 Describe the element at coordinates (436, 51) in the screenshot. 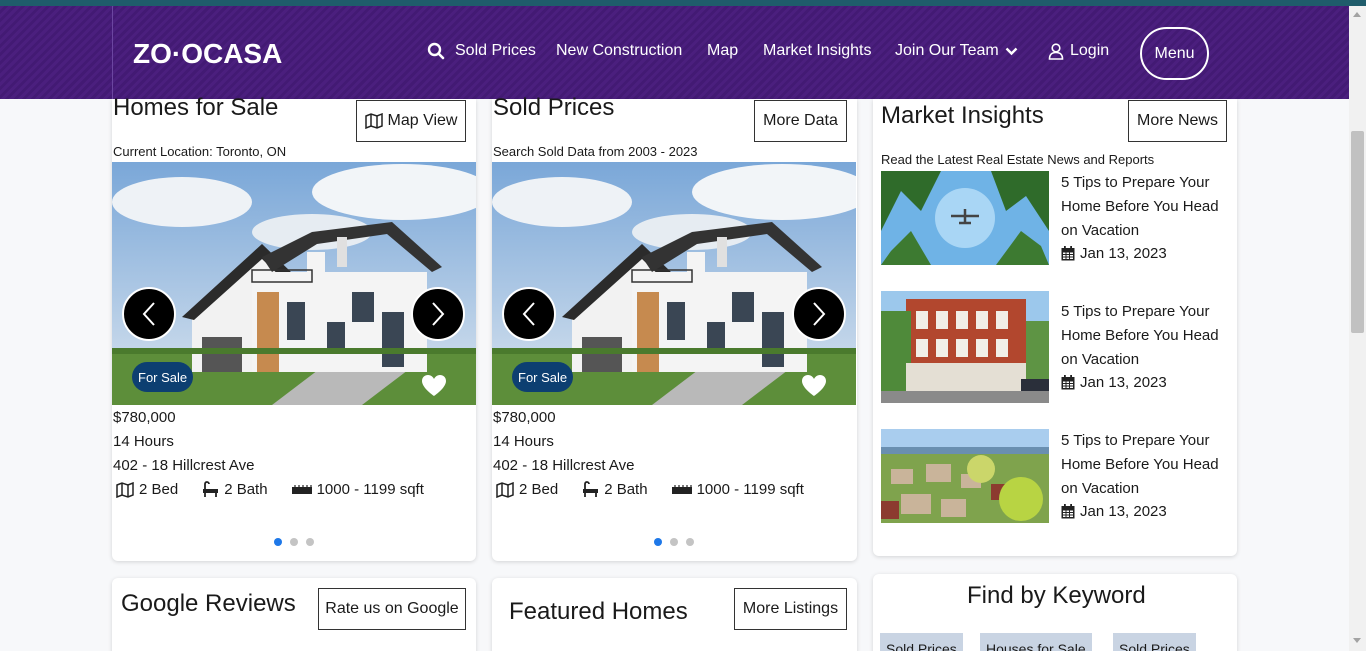

I see `search-icon` at that location.